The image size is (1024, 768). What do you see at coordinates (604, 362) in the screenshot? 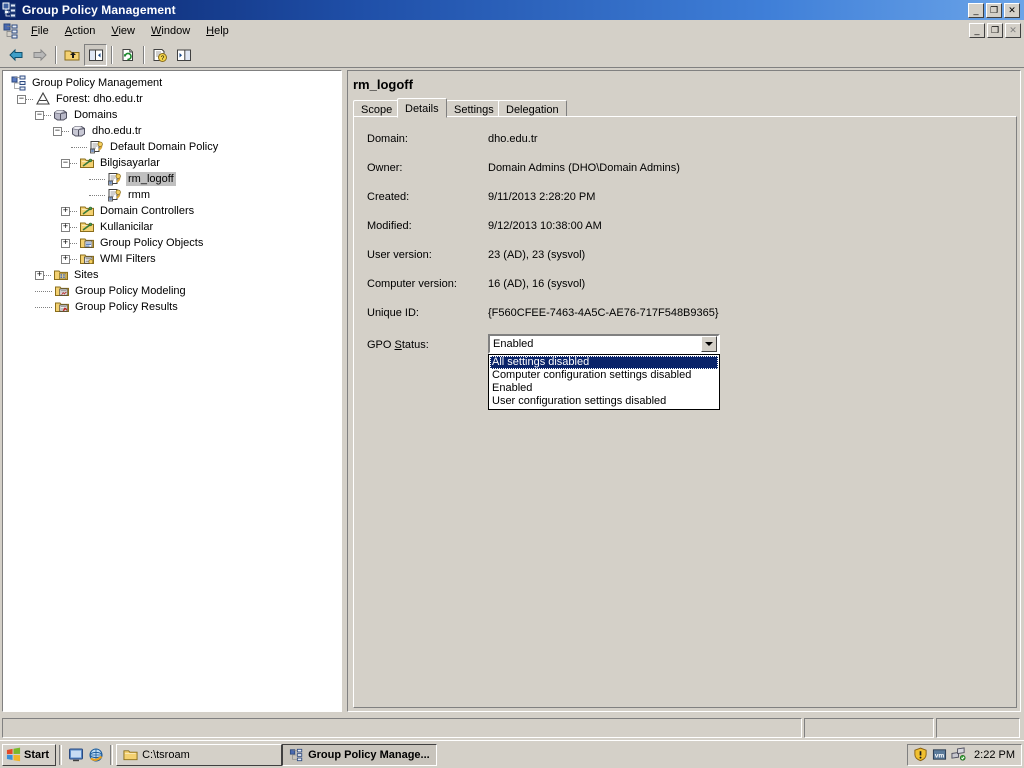
I see `dropdown-option-all-settings-disabled: All settings disabled` at bounding box center [604, 362].